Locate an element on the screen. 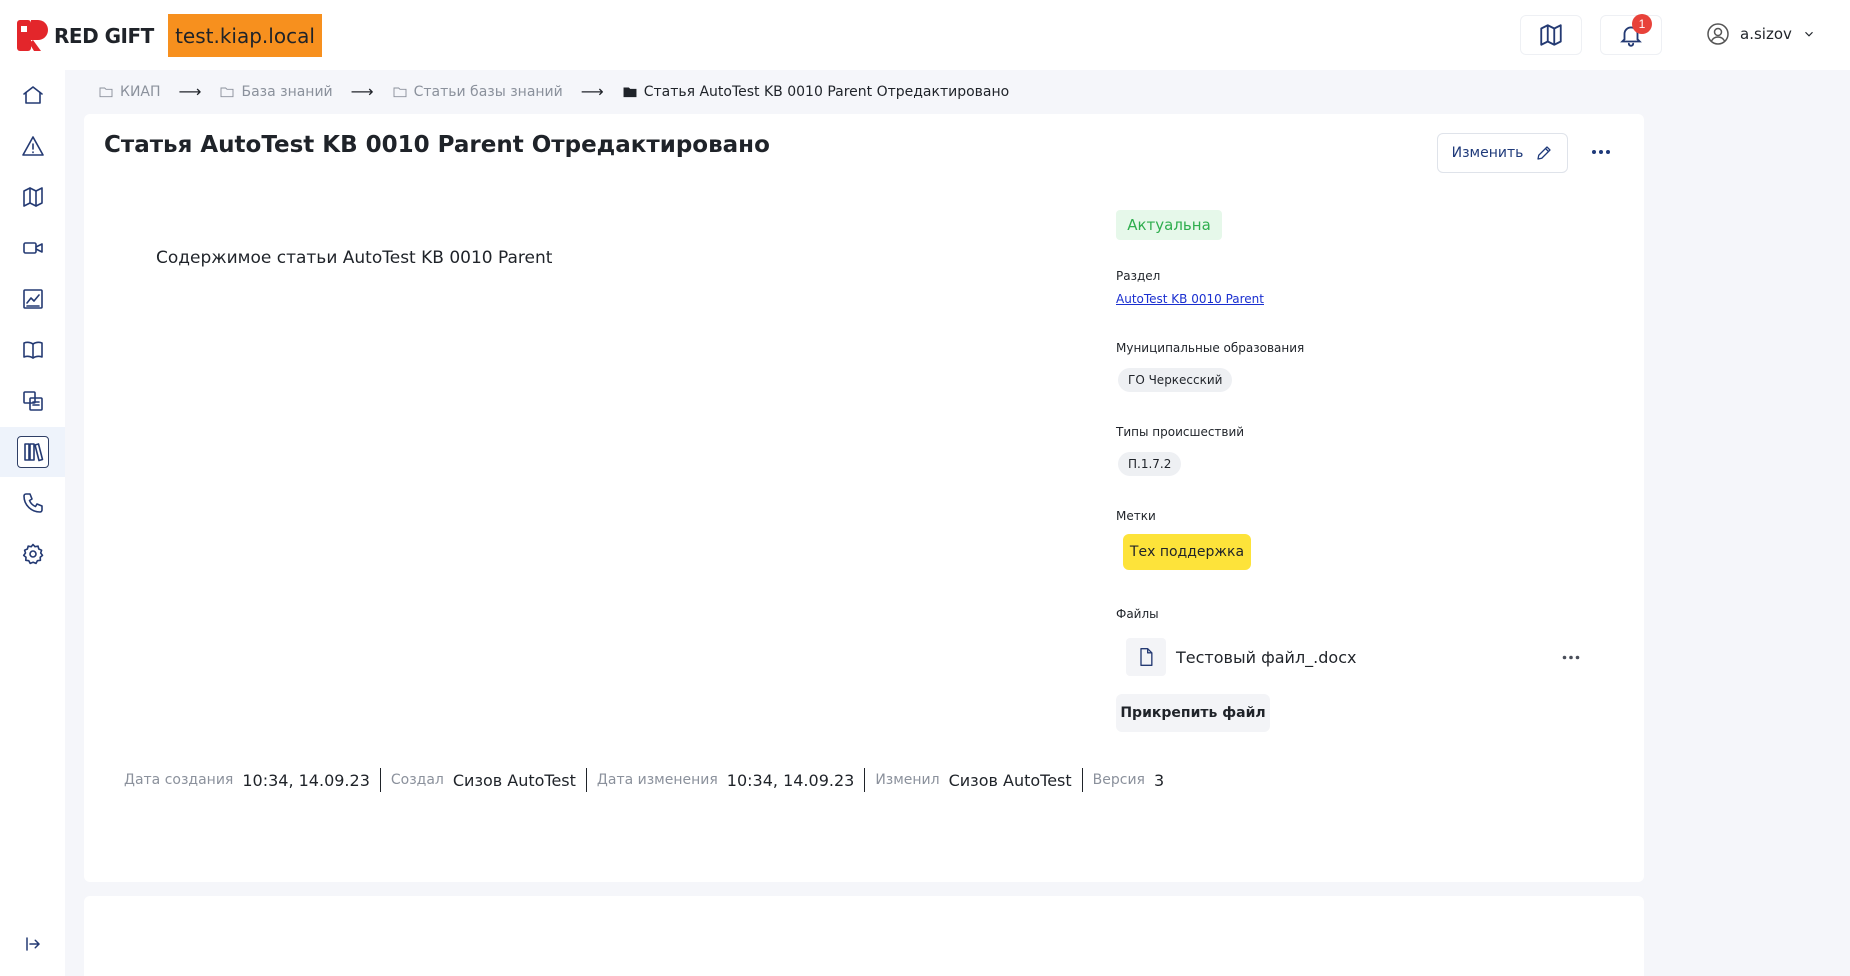  top-header: RED GIFT test.kiap.local 1 a.sizov is located at coordinates (925, 35).